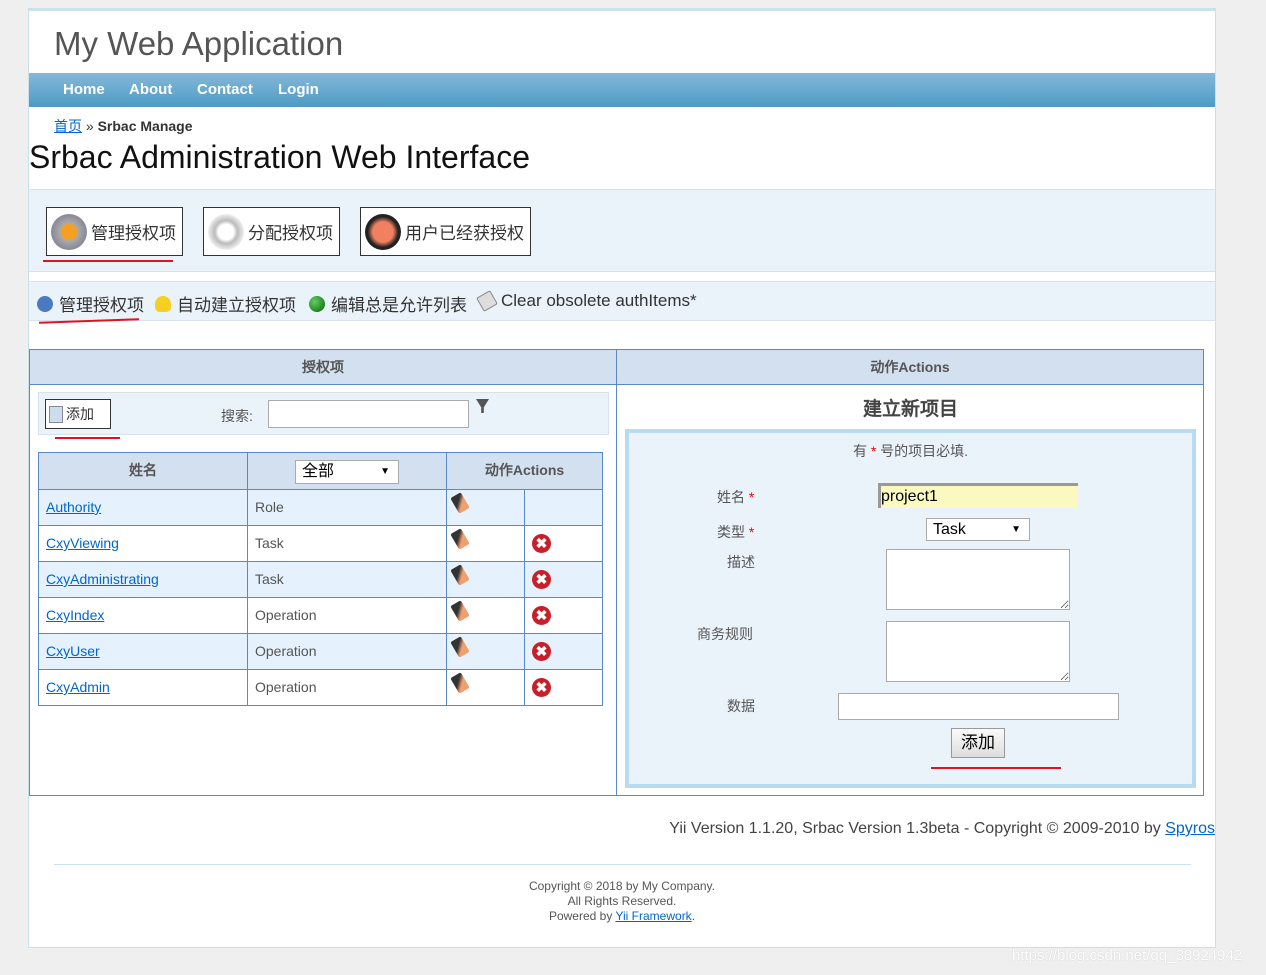 This screenshot has width=1266, height=975. Describe the element at coordinates (622, 886) in the screenshot. I see `copyright: Copyright © 2018 by My Company.` at that location.